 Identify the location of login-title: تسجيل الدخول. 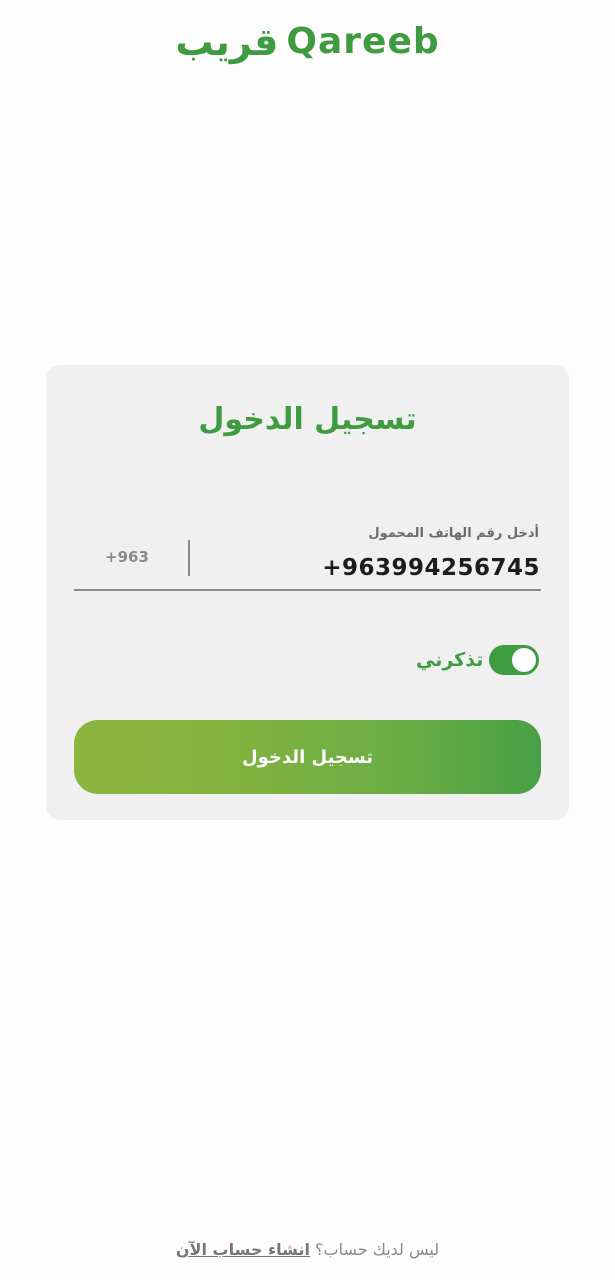
(307, 419).